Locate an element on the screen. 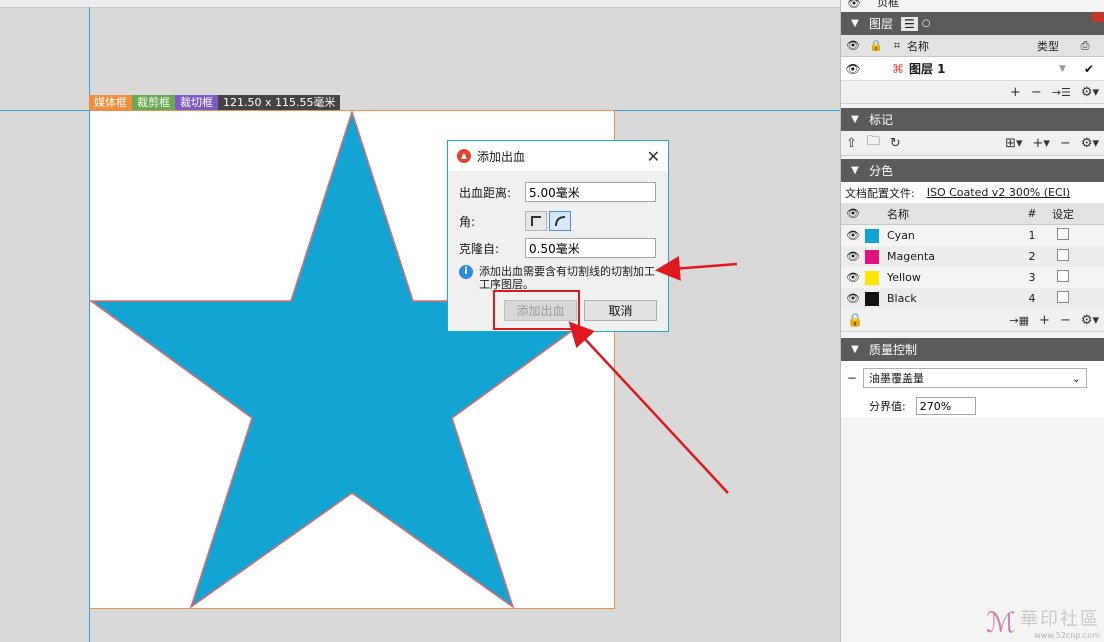 The height and width of the screenshot is (642, 1104). media-box-tab: 媒体框 is located at coordinates (110, 102).